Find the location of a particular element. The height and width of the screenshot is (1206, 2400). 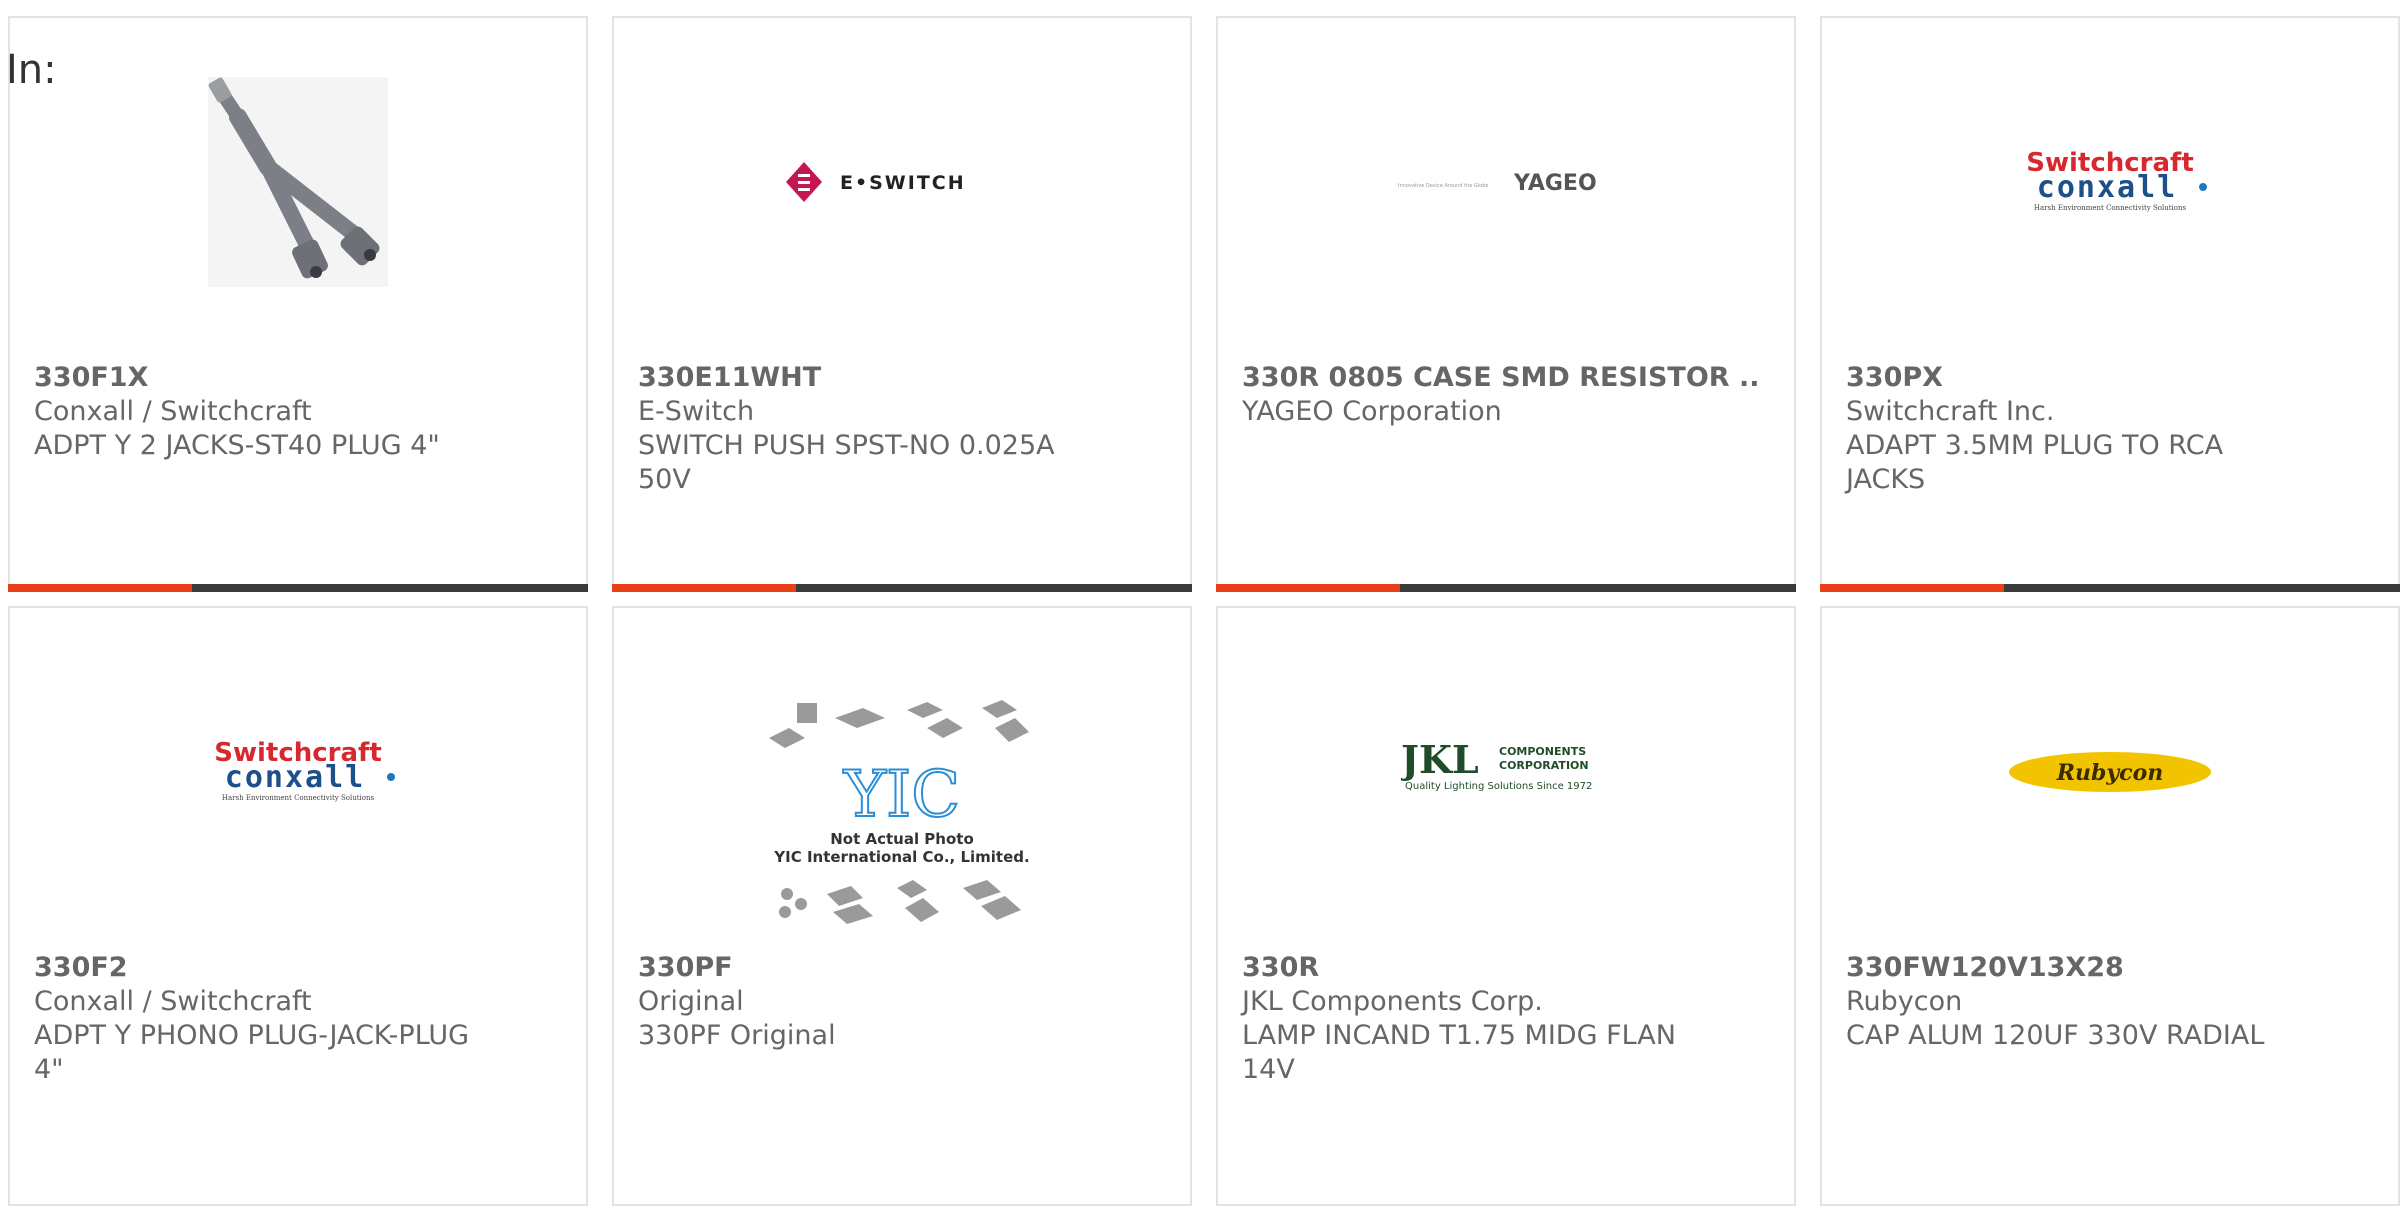

yic-line2: YIC International Co., Limited. is located at coordinates (901, 857).